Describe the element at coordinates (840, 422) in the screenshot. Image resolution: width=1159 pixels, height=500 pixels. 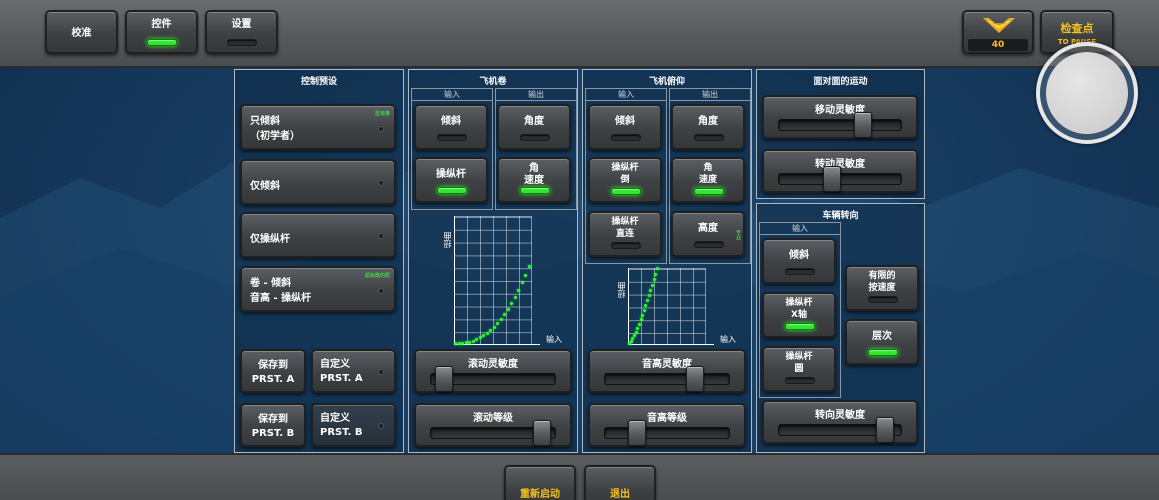
I see `steer-sensitivity-slider: 转向灵敏度` at that location.